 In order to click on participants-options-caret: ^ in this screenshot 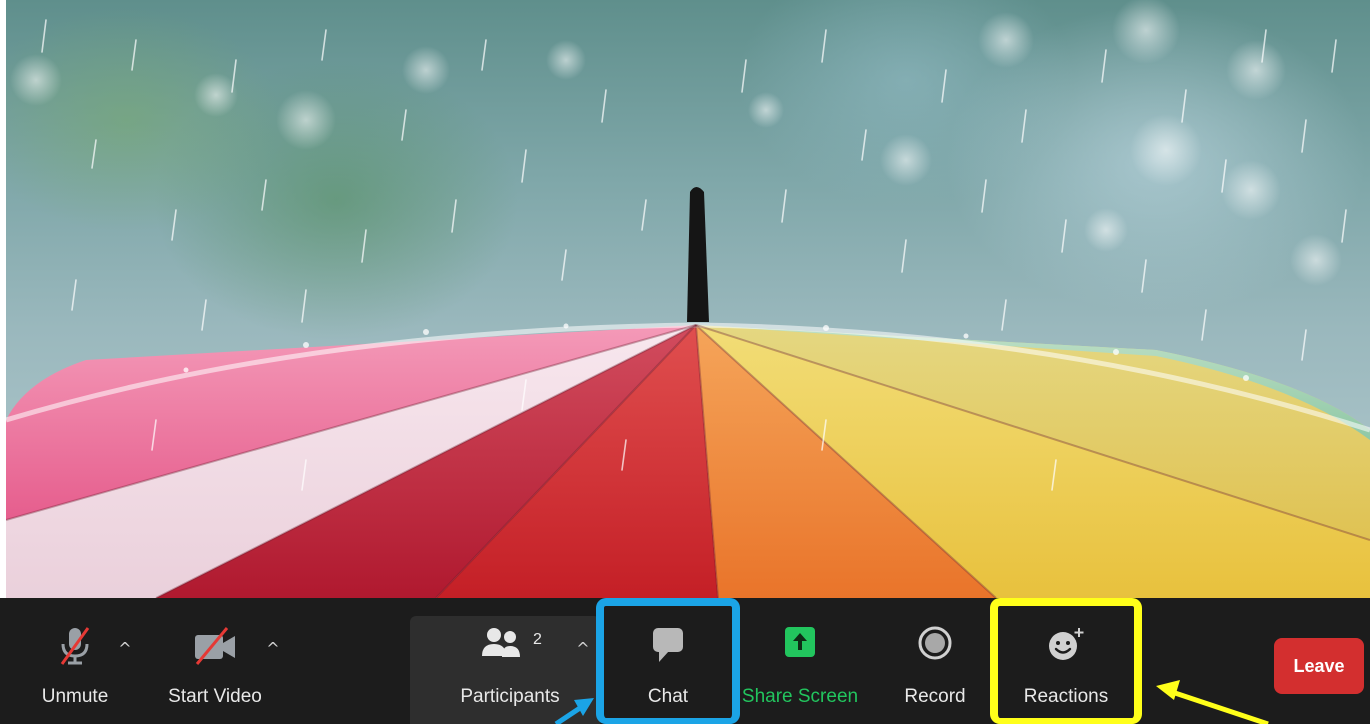, I will do `click(583, 649)`.